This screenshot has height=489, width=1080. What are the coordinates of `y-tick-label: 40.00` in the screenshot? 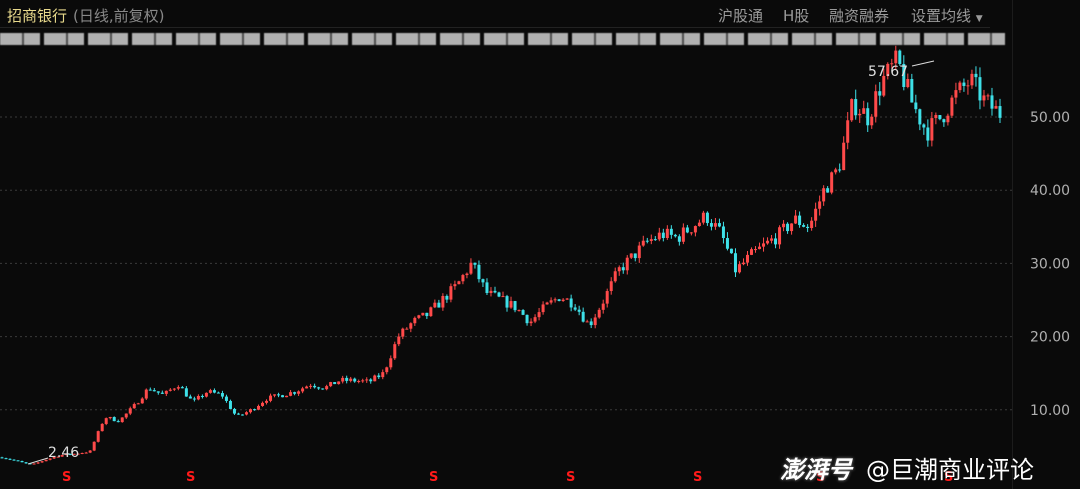 It's located at (1050, 191).